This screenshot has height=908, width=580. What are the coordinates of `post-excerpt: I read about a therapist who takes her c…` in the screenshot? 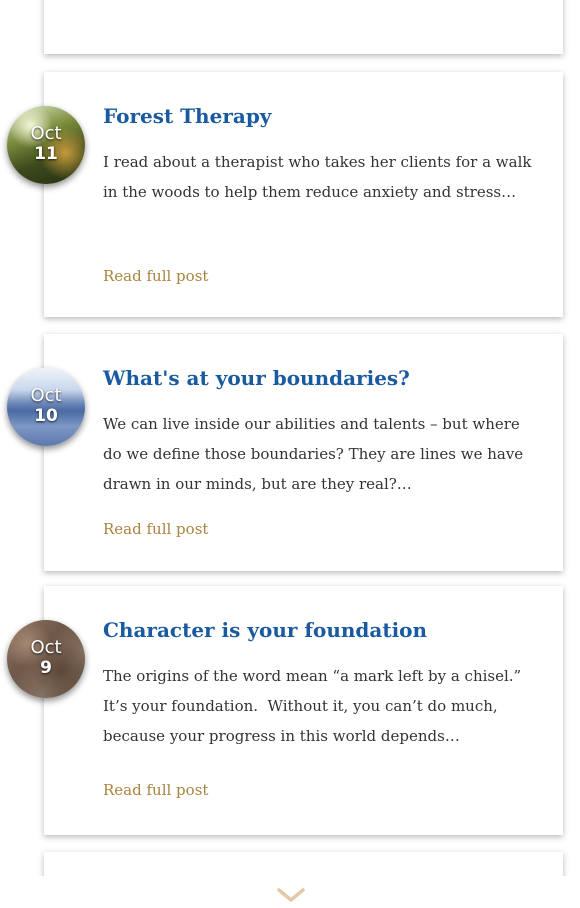 It's located at (317, 177).